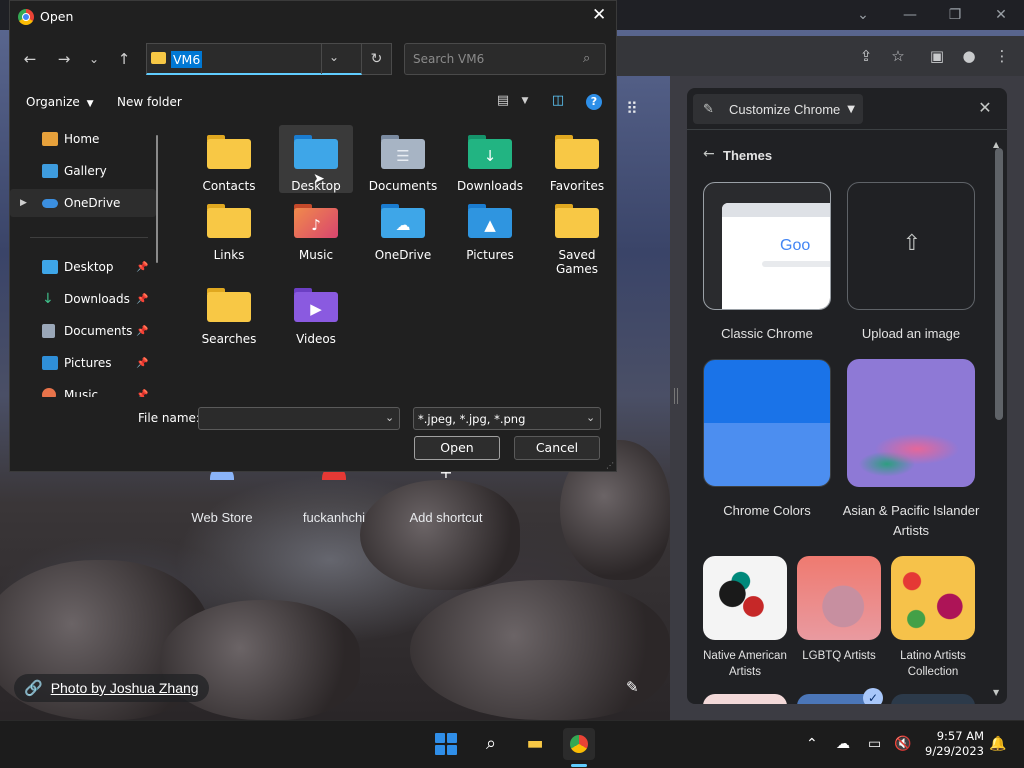  Describe the element at coordinates (933, 598) in the screenshot. I see `theme-latino-artists` at that location.